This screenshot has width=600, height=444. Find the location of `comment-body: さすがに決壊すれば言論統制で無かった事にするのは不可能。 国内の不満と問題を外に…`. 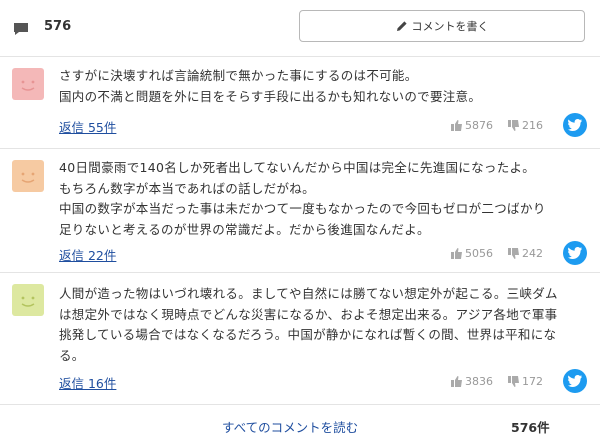

comment-body: さすがに決壊すれば言論統制で無かった事にするのは不可能。 国内の不満と問題を外に… is located at coordinates (322, 86).